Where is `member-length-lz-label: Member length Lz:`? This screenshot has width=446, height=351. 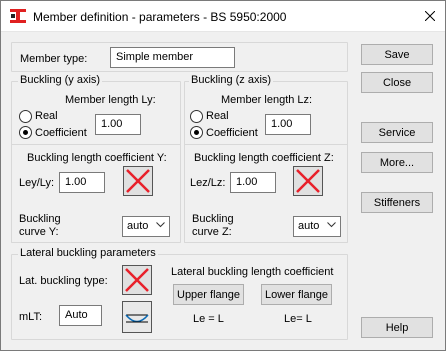
member-length-lz-label: Member length Lz: is located at coordinates (267, 100).